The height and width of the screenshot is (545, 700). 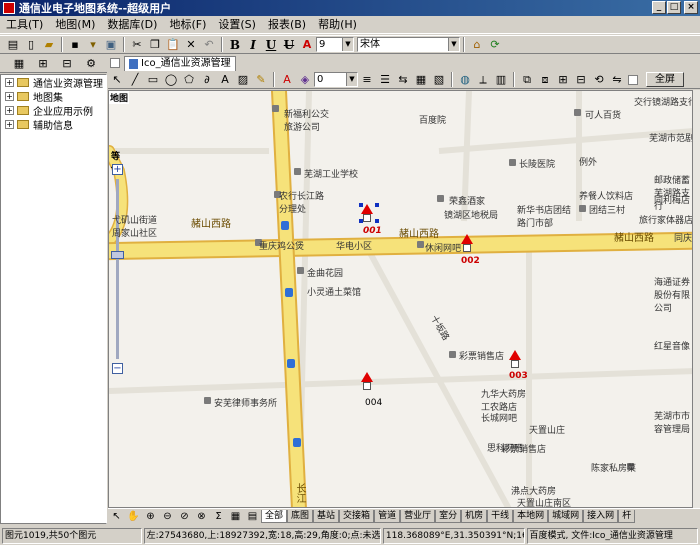 I want to click on menu-report: 报表(B), so click(x=287, y=25).